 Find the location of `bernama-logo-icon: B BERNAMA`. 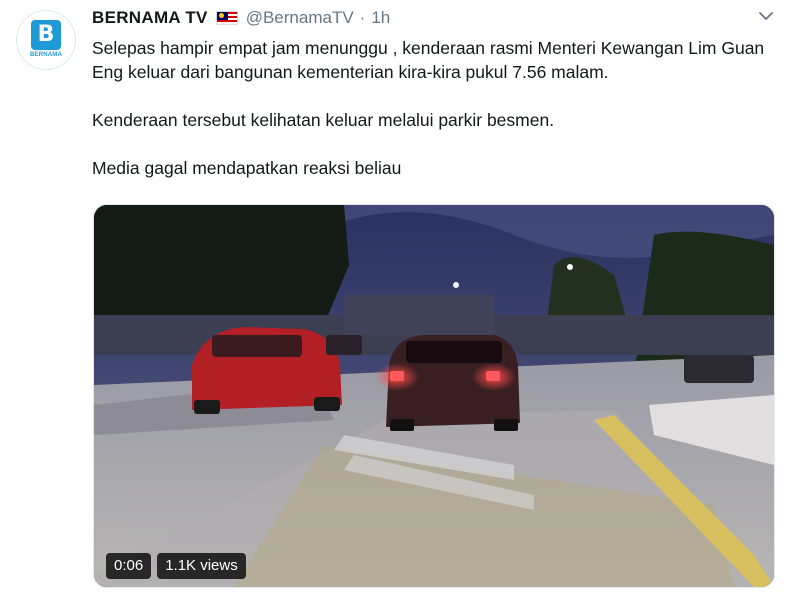

bernama-logo-icon: B BERNAMA is located at coordinates (46, 39).